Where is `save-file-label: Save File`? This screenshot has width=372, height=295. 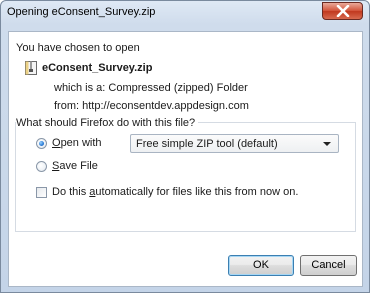
save-file-label: Save File is located at coordinates (75, 166).